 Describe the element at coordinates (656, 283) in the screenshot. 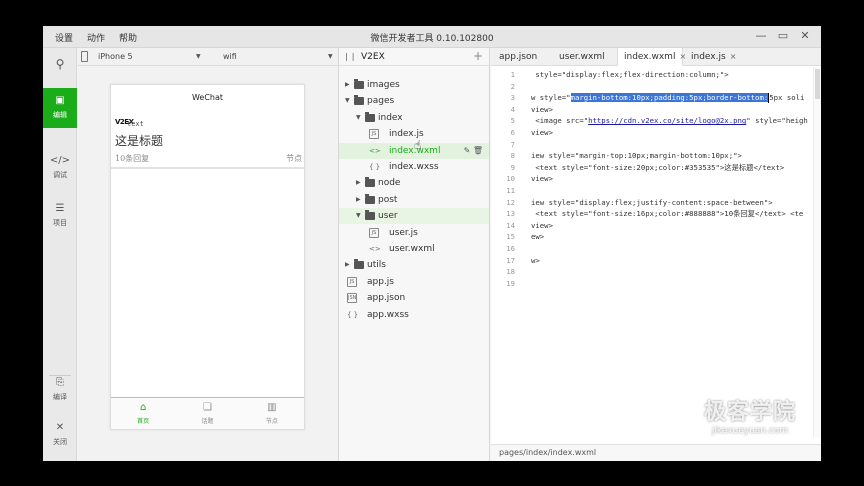

I see `code-line: 19` at that location.